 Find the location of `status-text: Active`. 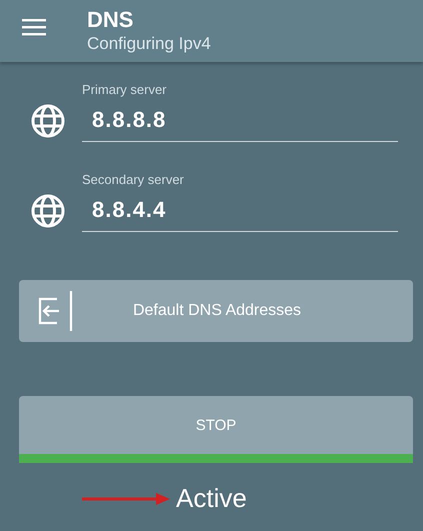

status-text: Active is located at coordinates (211, 498).